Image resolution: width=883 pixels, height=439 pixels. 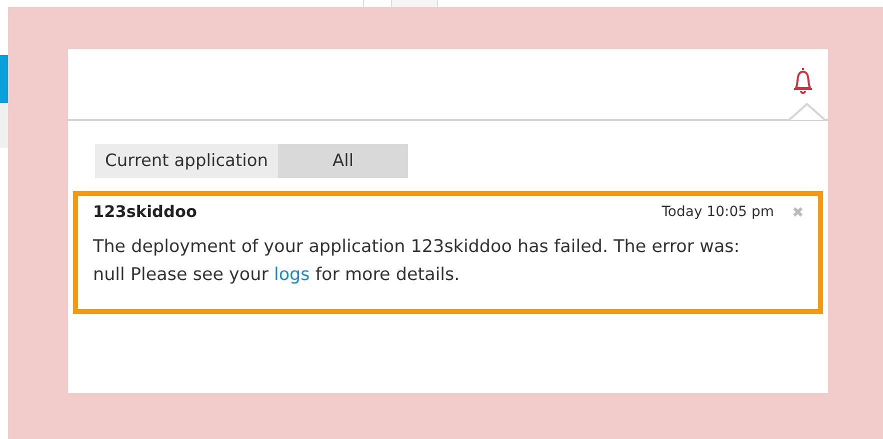 What do you see at coordinates (186, 161) in the screenshot?
I see `filter-tab: Current application` at bounding box center [186, 161].